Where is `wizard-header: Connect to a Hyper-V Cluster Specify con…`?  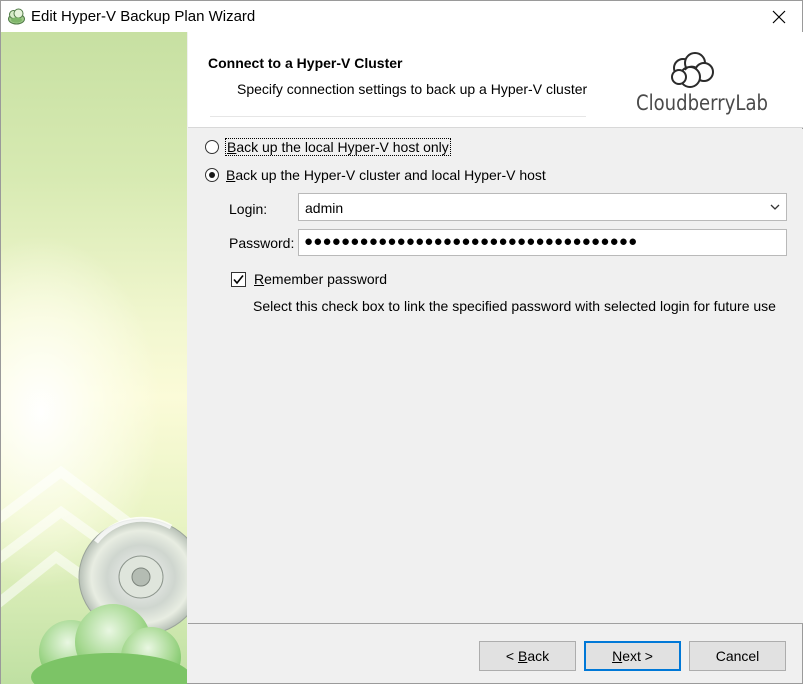 wizard-header: Connect to a Hyper-V Cluster Specify con… is located at coordinates (495, 80).